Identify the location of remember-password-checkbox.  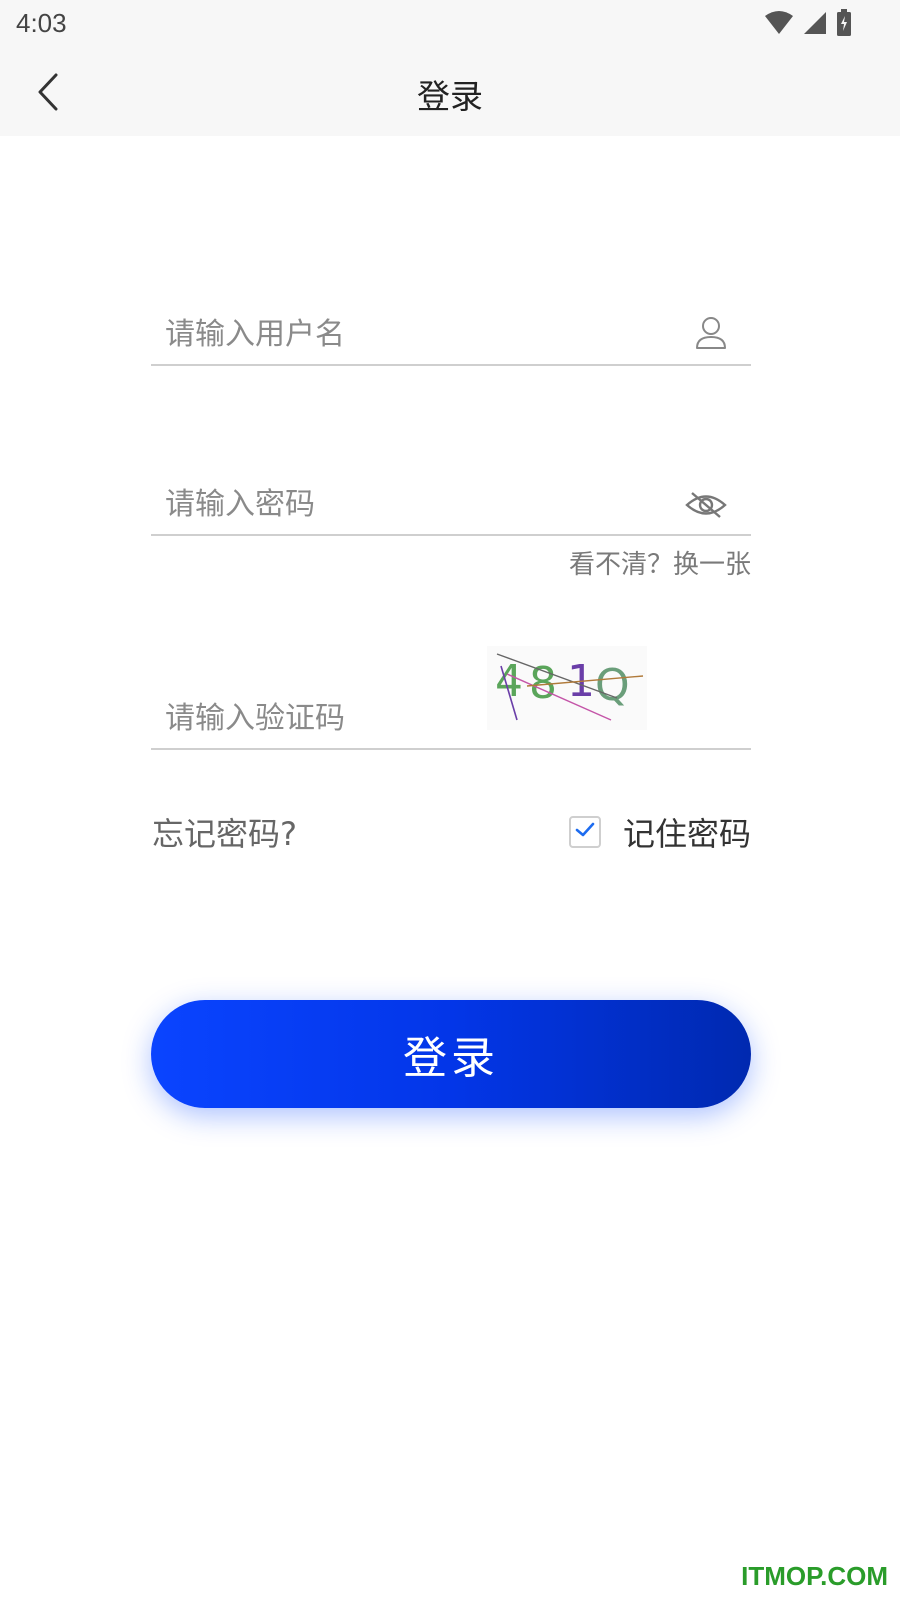
(584, 832).